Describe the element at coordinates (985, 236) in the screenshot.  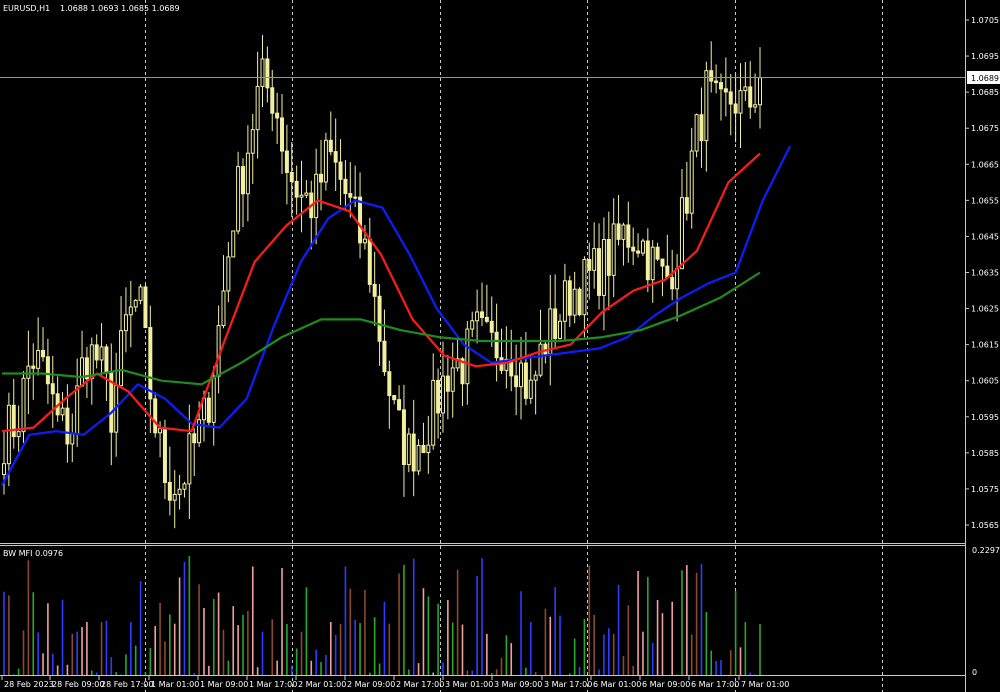
I see `price-tick-label: 1.0645` at that location.